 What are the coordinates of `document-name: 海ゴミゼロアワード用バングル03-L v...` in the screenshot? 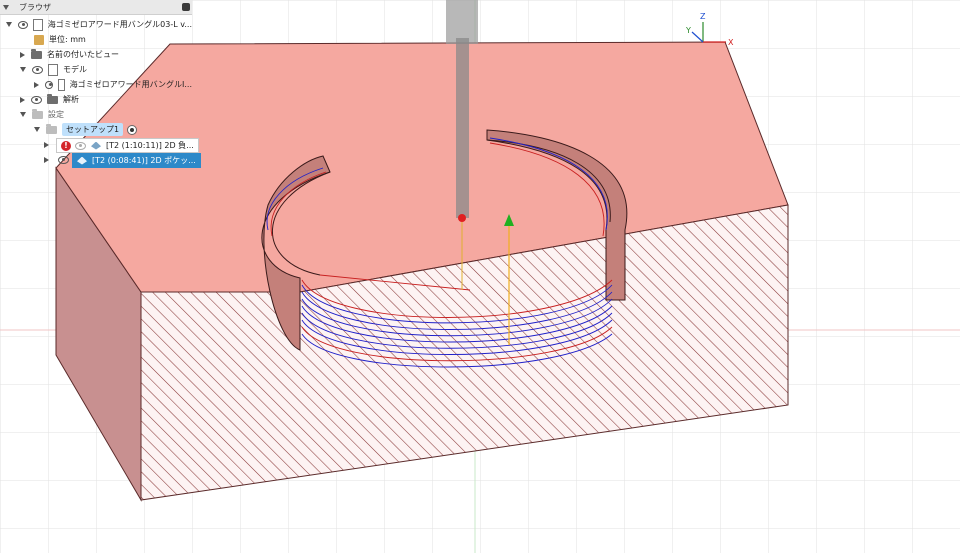 It's located at (119, 24).